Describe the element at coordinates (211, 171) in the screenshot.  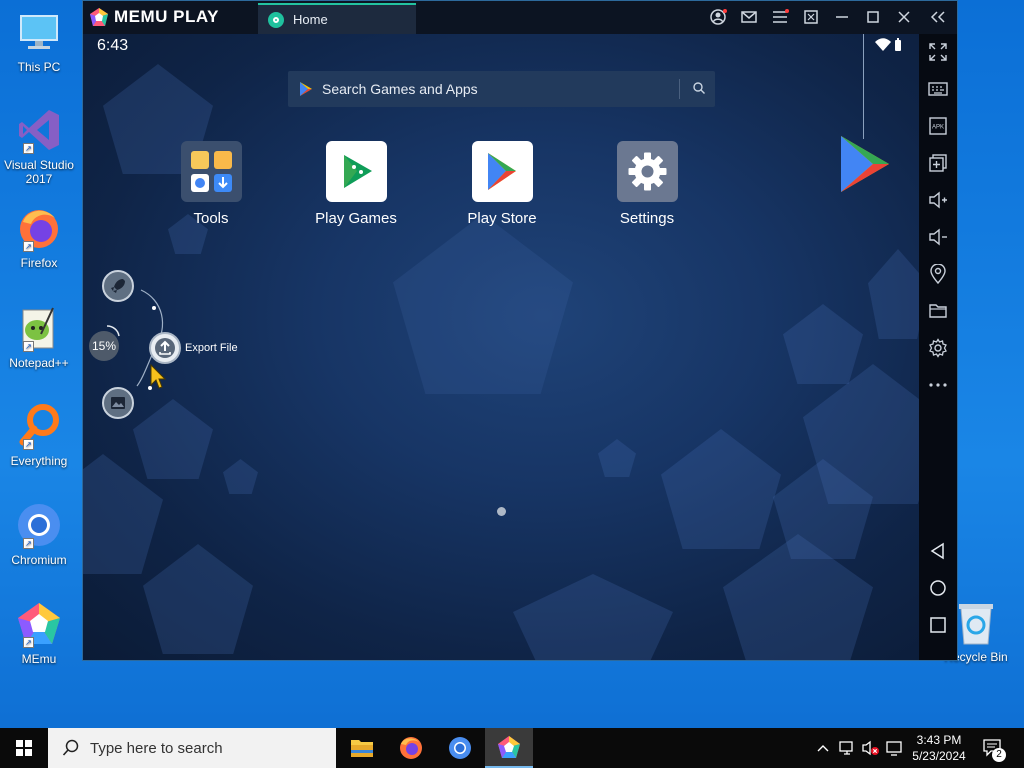
I see `tools-folder-icon` at that location.